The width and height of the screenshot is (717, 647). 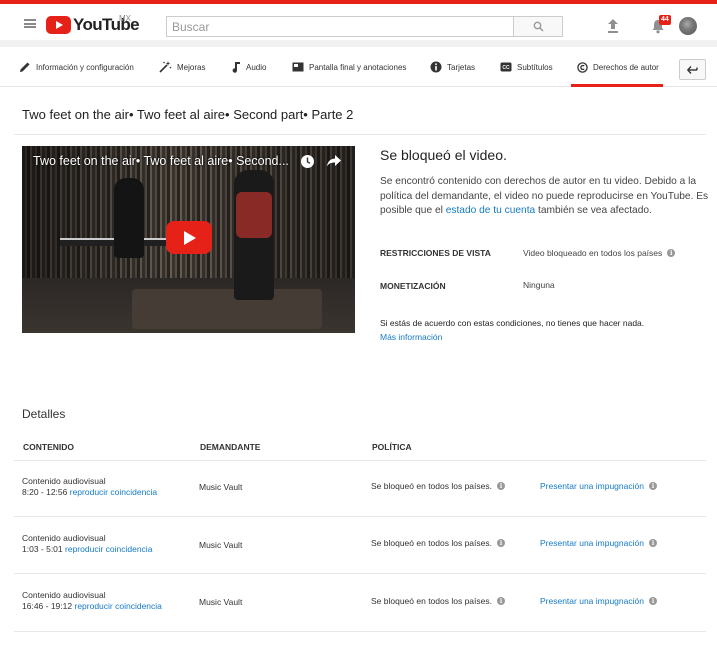 I want to click on info-icon, so click(x=436, y=67).